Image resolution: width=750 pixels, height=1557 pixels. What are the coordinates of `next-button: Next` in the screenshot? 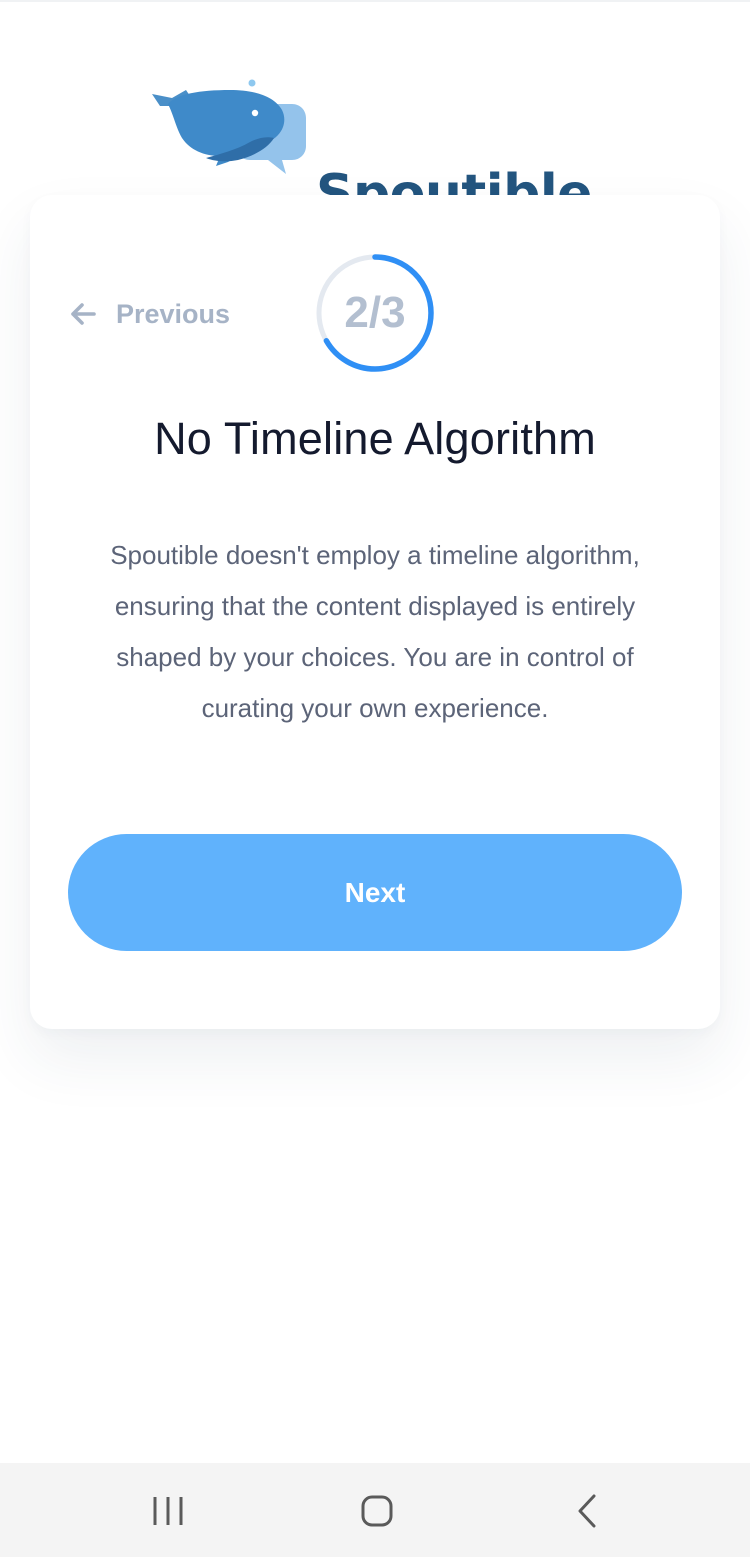 It's located at (375, 892).